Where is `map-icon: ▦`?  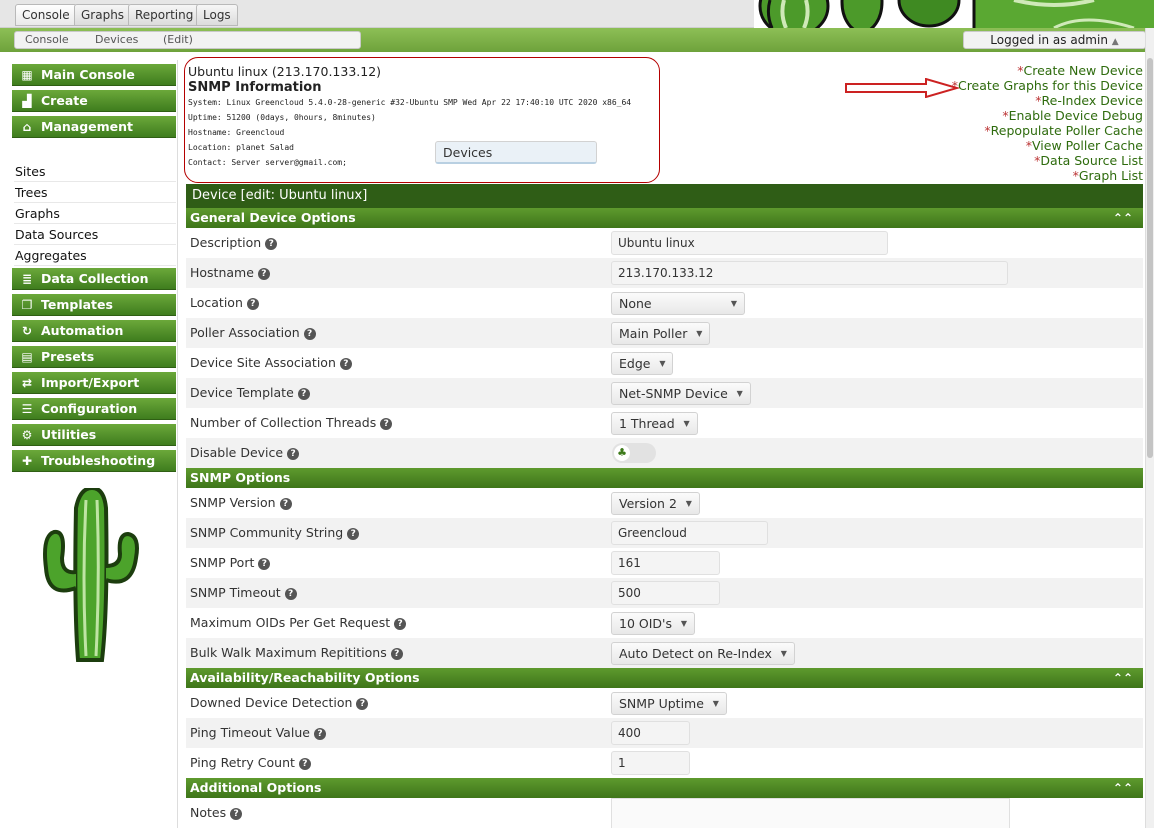
map-icon: ▦ is located at coordinates (27, 75).